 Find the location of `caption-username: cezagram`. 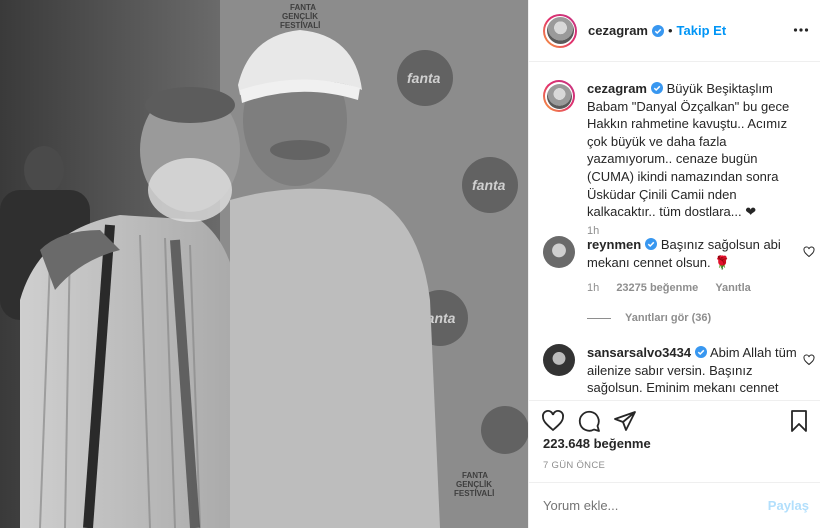

caption-username: cezagram is located at coordinates (617, 88).